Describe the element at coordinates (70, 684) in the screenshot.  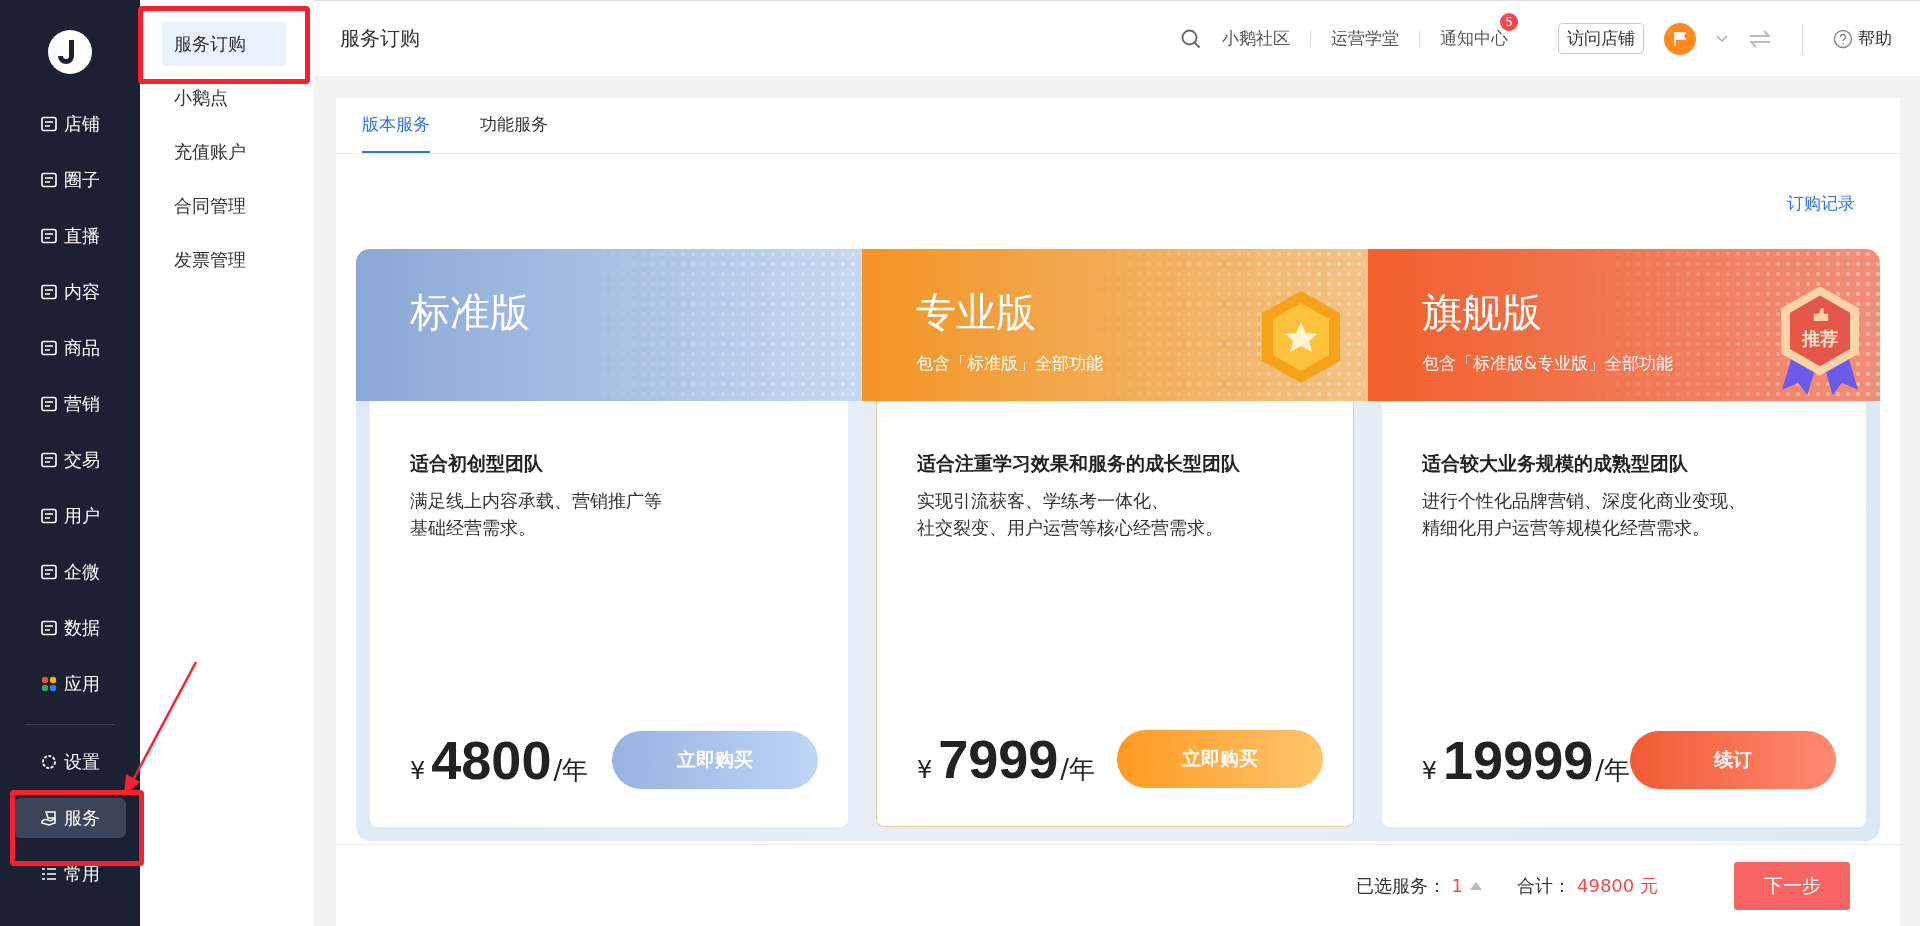
I see `nav-item: 应用` at that location.